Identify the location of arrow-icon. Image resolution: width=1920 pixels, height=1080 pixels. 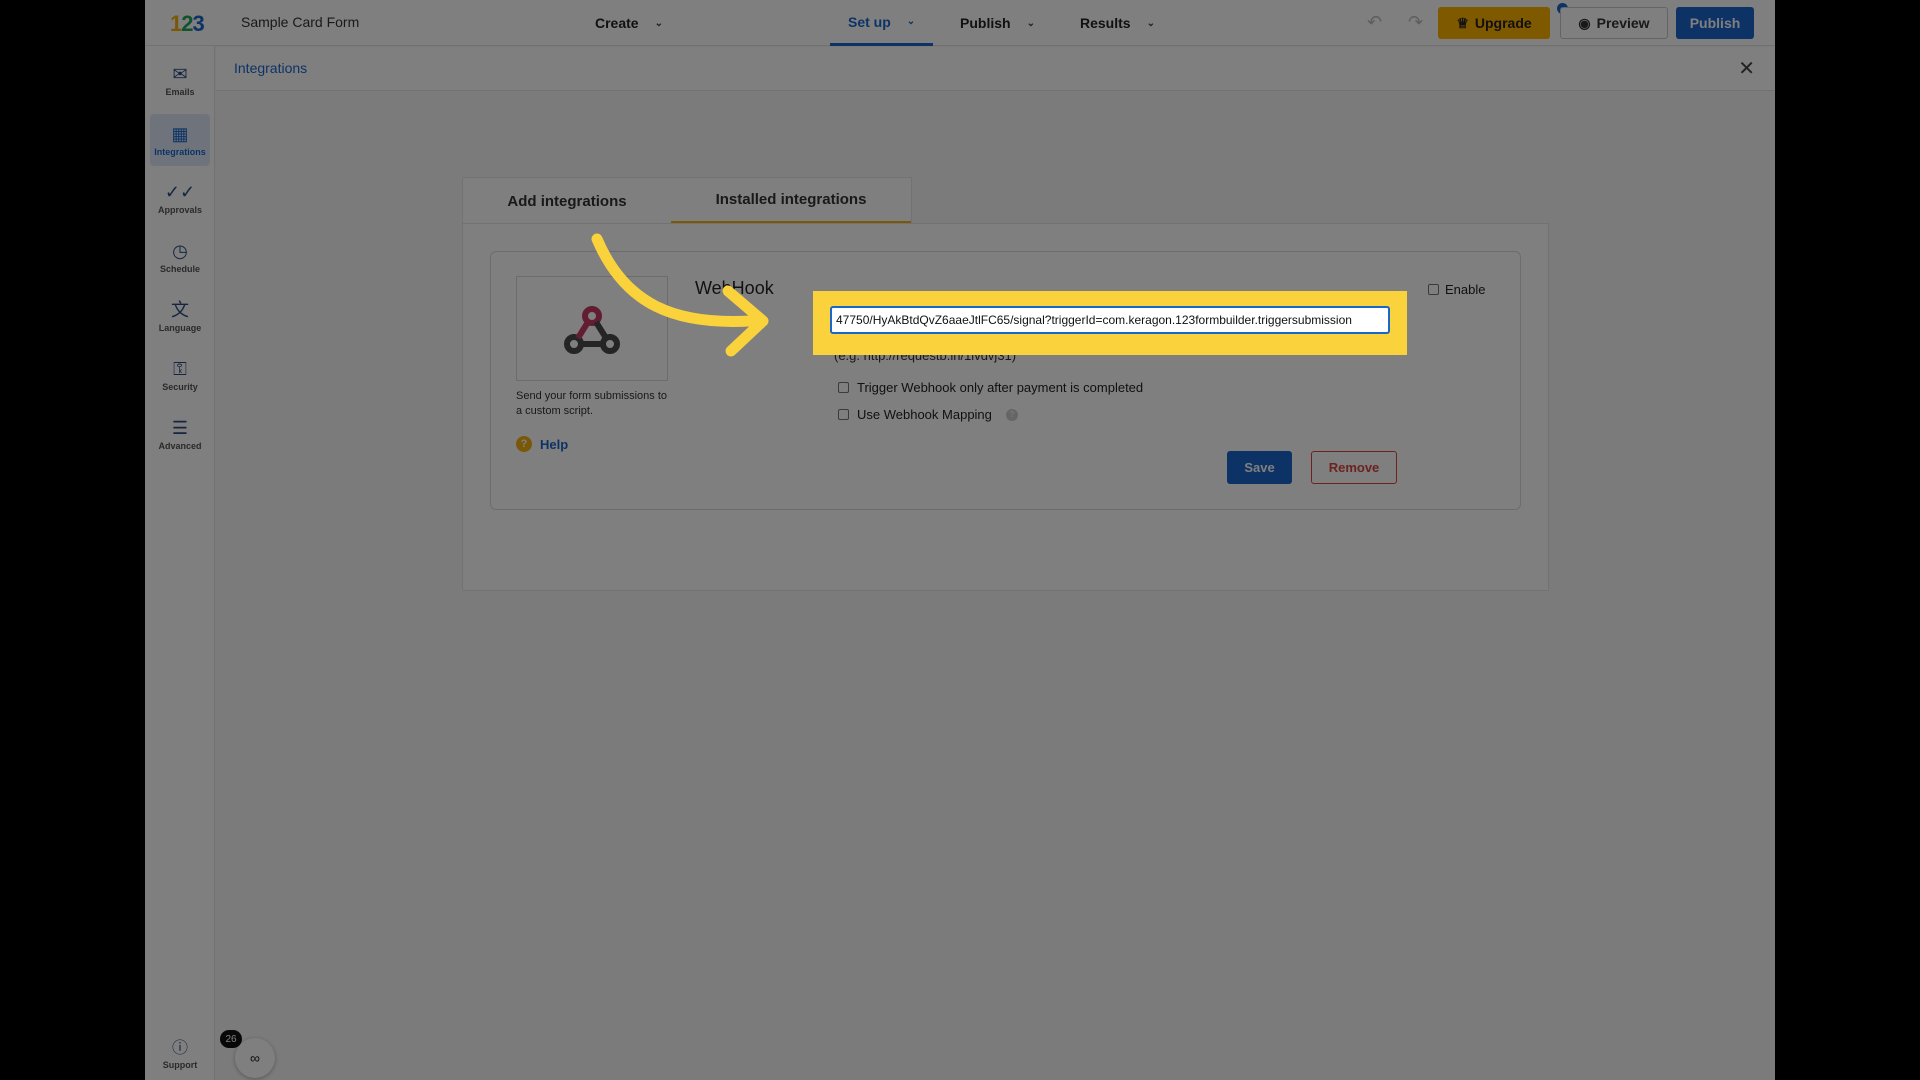
(680, 295).